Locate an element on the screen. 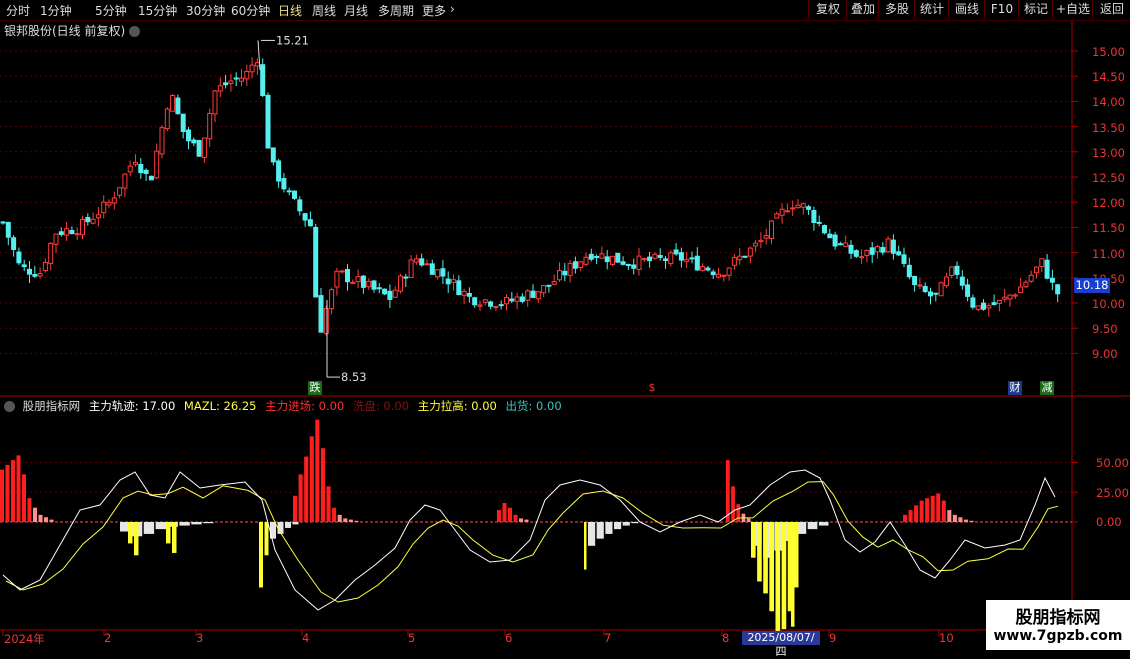 Image resolution: width=1130 pixels, height=659 pixels. event-marker-reduce: 减 is located at coordinates (1047, 388).